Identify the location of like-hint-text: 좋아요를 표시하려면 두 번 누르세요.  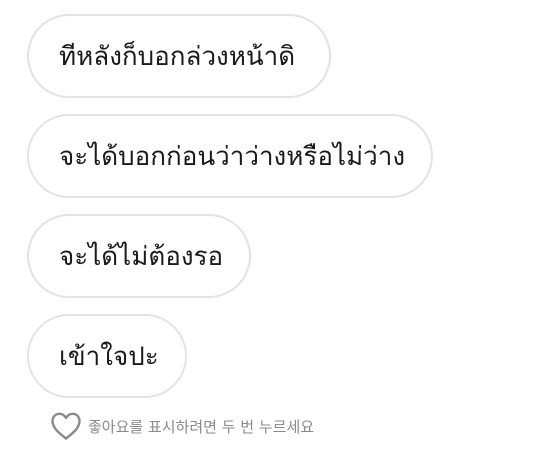
(201, 426).